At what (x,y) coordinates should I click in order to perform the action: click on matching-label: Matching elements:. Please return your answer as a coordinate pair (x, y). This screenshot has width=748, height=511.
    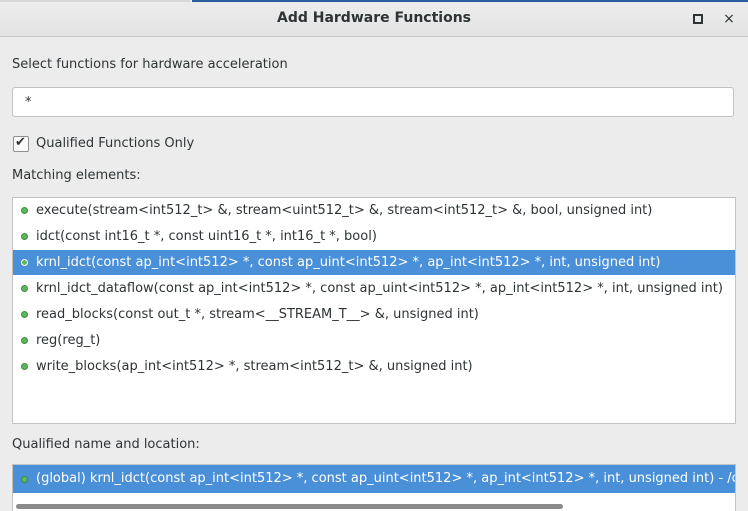
    Looking at the image, I should click on (76, 175).